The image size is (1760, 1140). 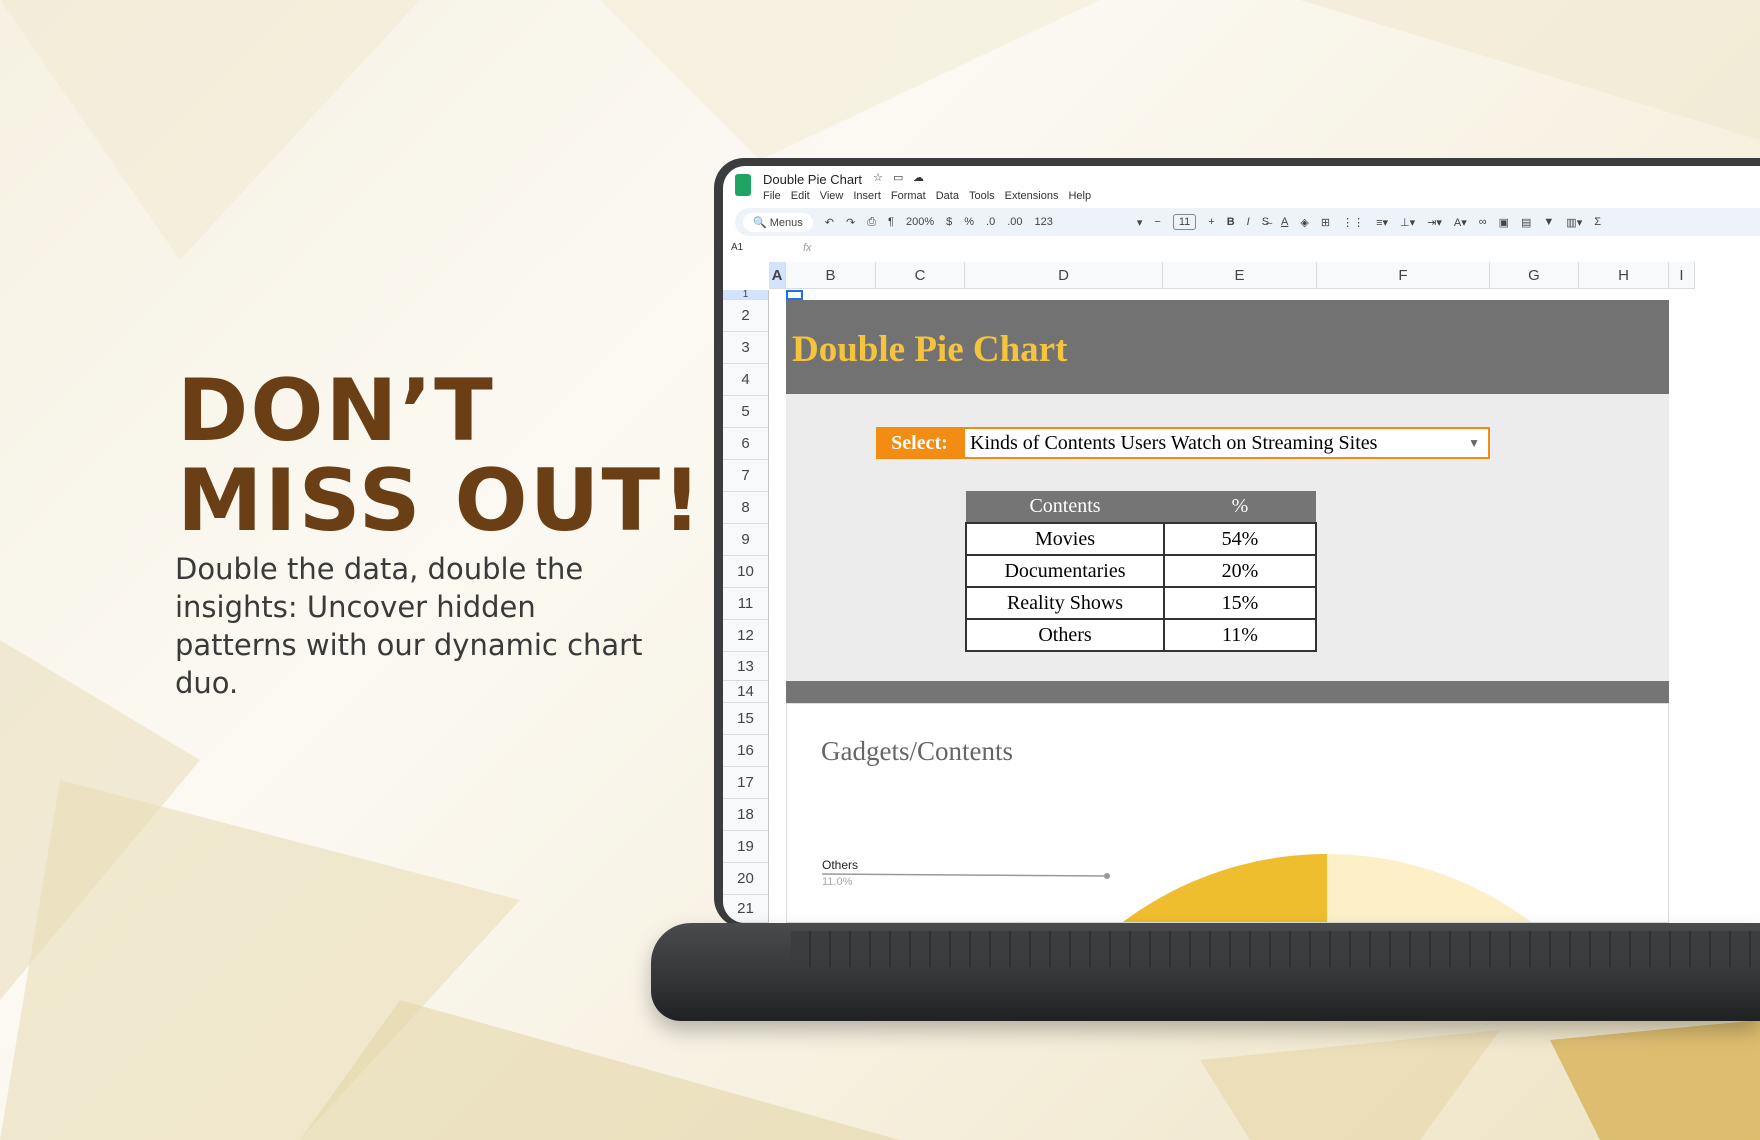 I want to click on keyboard, so click(x=1275, y=949).